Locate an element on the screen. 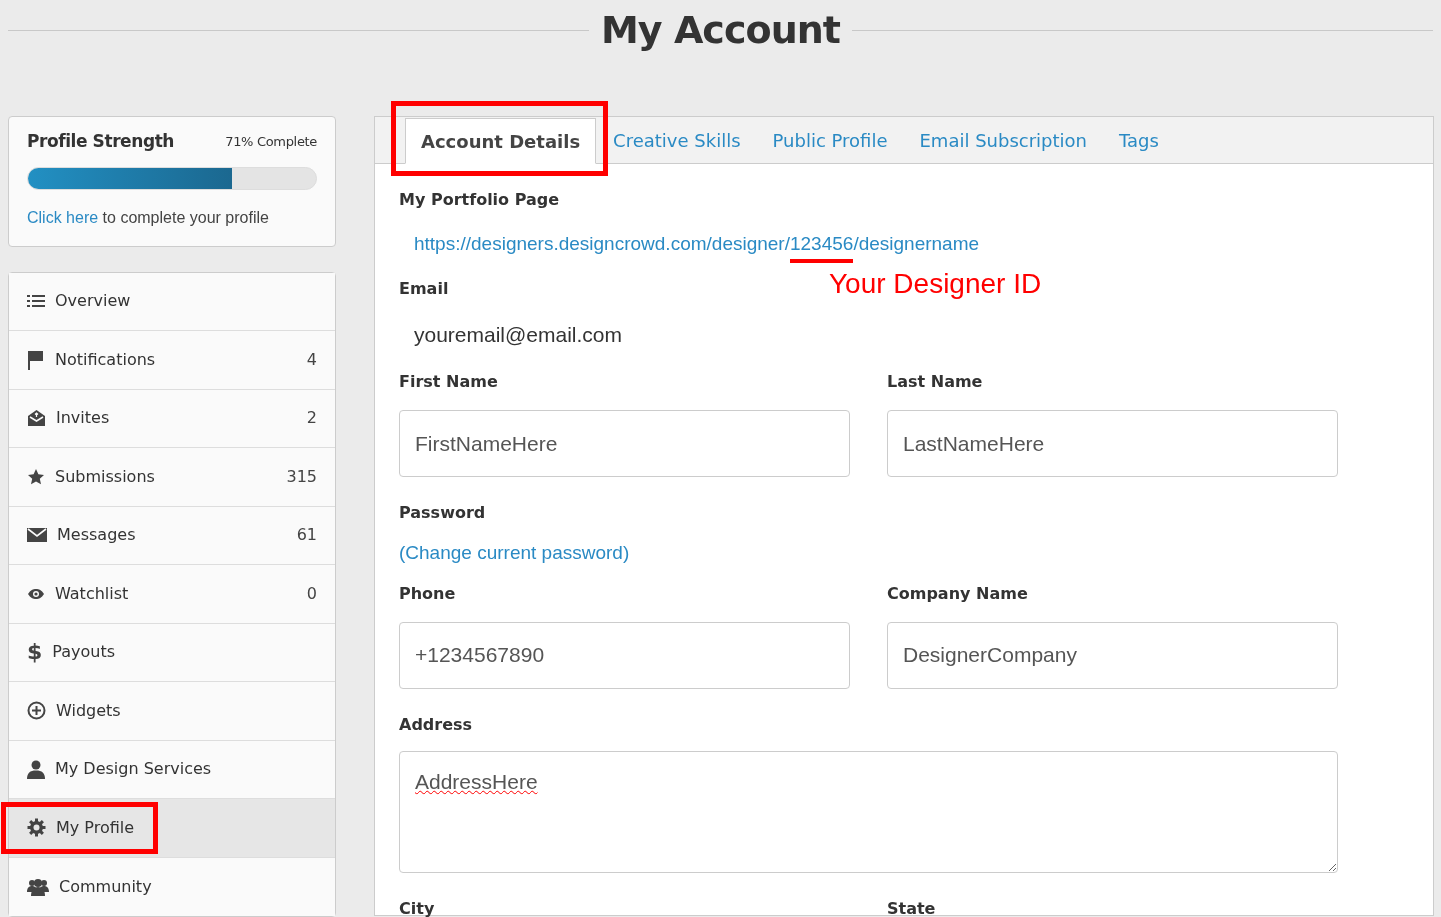 This screenshot has width=1441, height=917. input-field: LastNameHere is located at coordinates (1112, 443).